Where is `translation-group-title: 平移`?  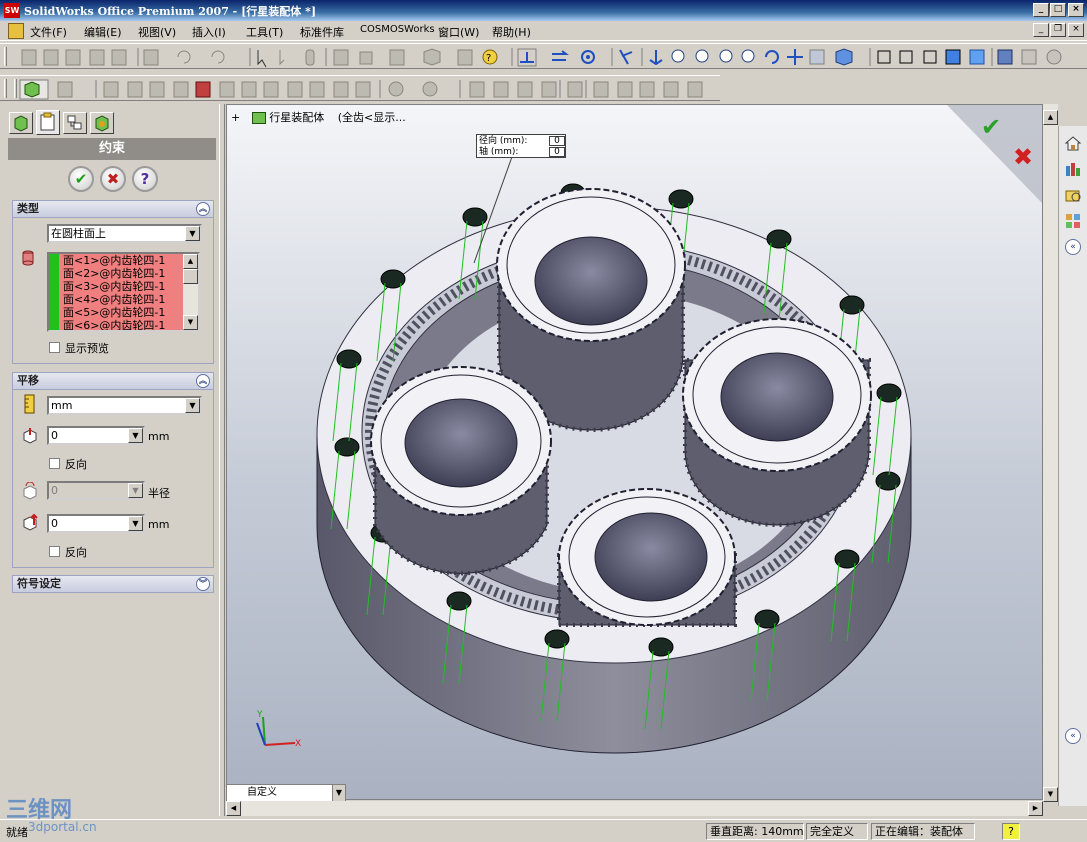 translation-group-title: 平移 is located at coordinates (28, 380).